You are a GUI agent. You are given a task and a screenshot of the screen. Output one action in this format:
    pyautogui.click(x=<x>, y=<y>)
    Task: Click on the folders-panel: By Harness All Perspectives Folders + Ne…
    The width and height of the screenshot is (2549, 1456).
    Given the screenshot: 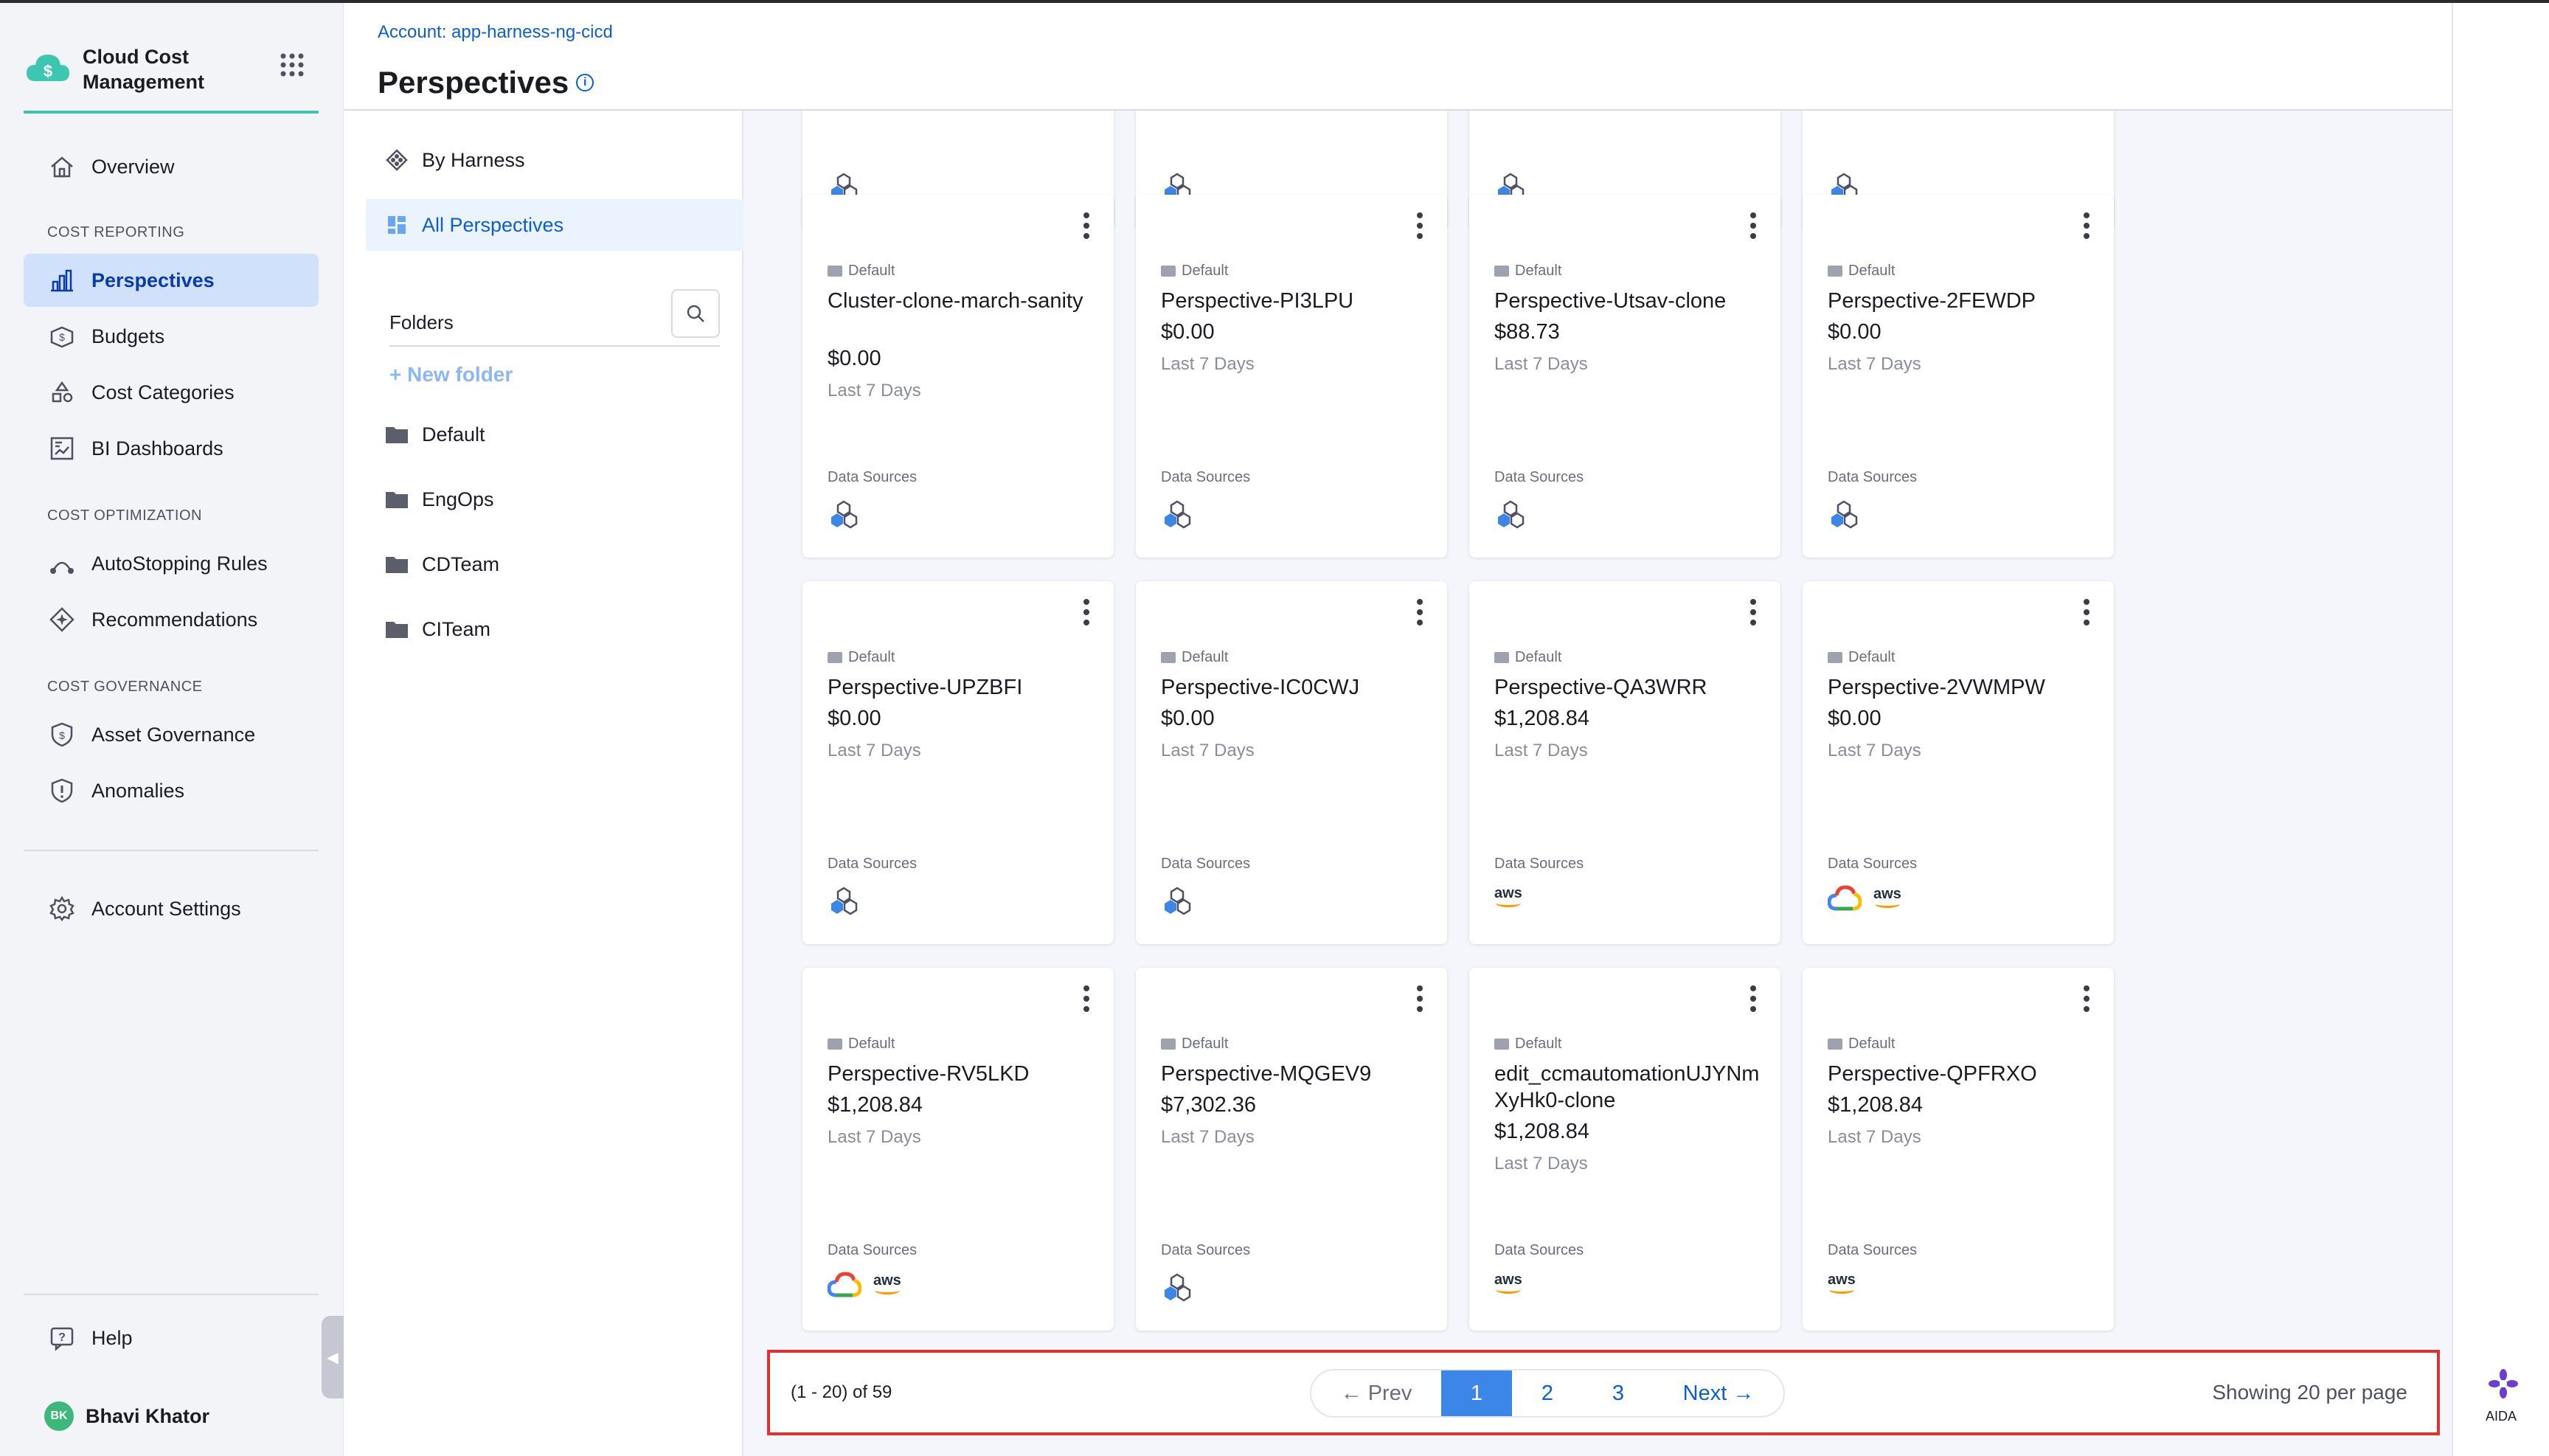 What is the action you would take?
    pyautogui.click(x=543, y=783)
    